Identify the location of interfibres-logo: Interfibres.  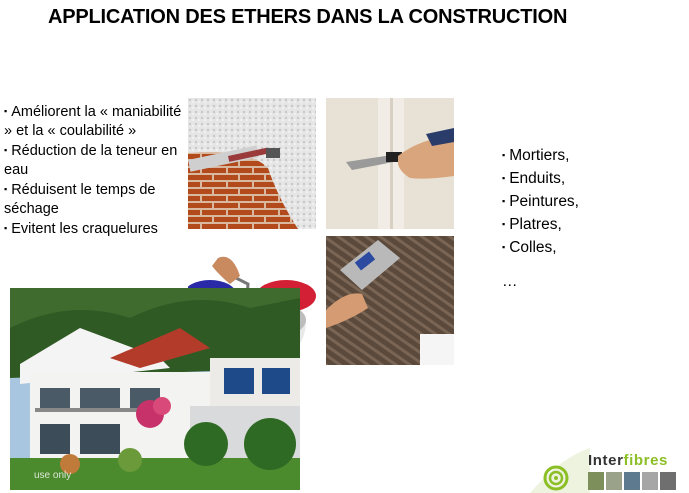
(609, 470).